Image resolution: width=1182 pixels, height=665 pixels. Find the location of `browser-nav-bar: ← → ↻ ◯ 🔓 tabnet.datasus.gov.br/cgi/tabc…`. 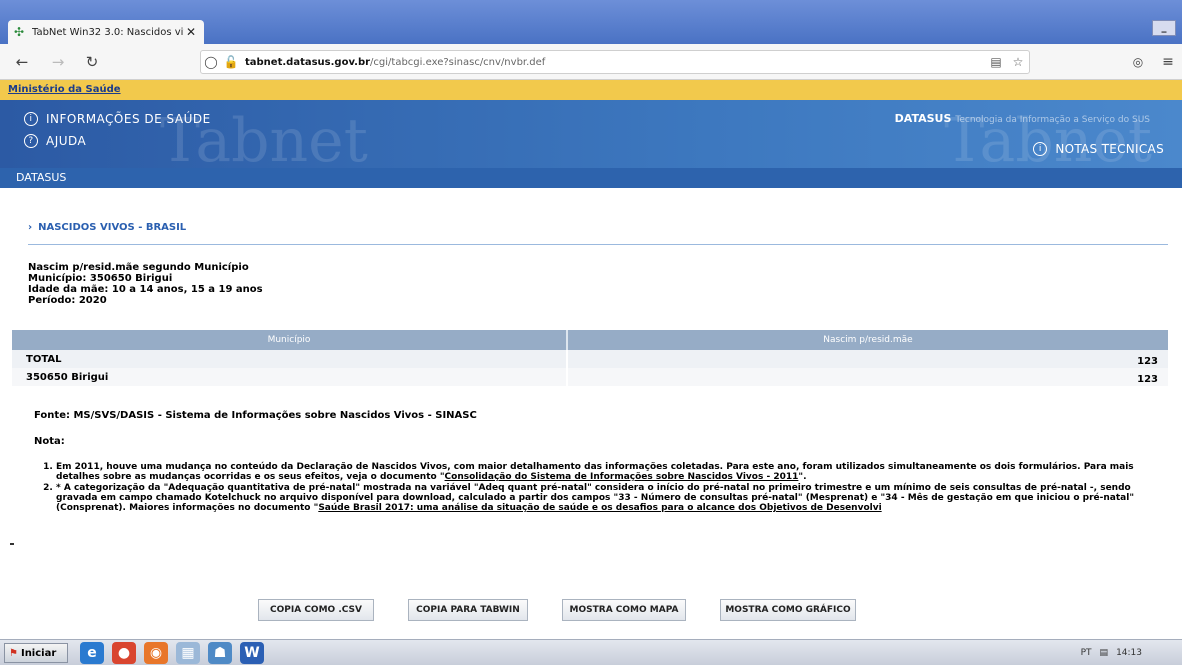

browser-nav-bar: ← → ↻ ◯ 🔓 tabnet.datasus.gov.br/cgi/tabc… is located at coordinates (591, 62).